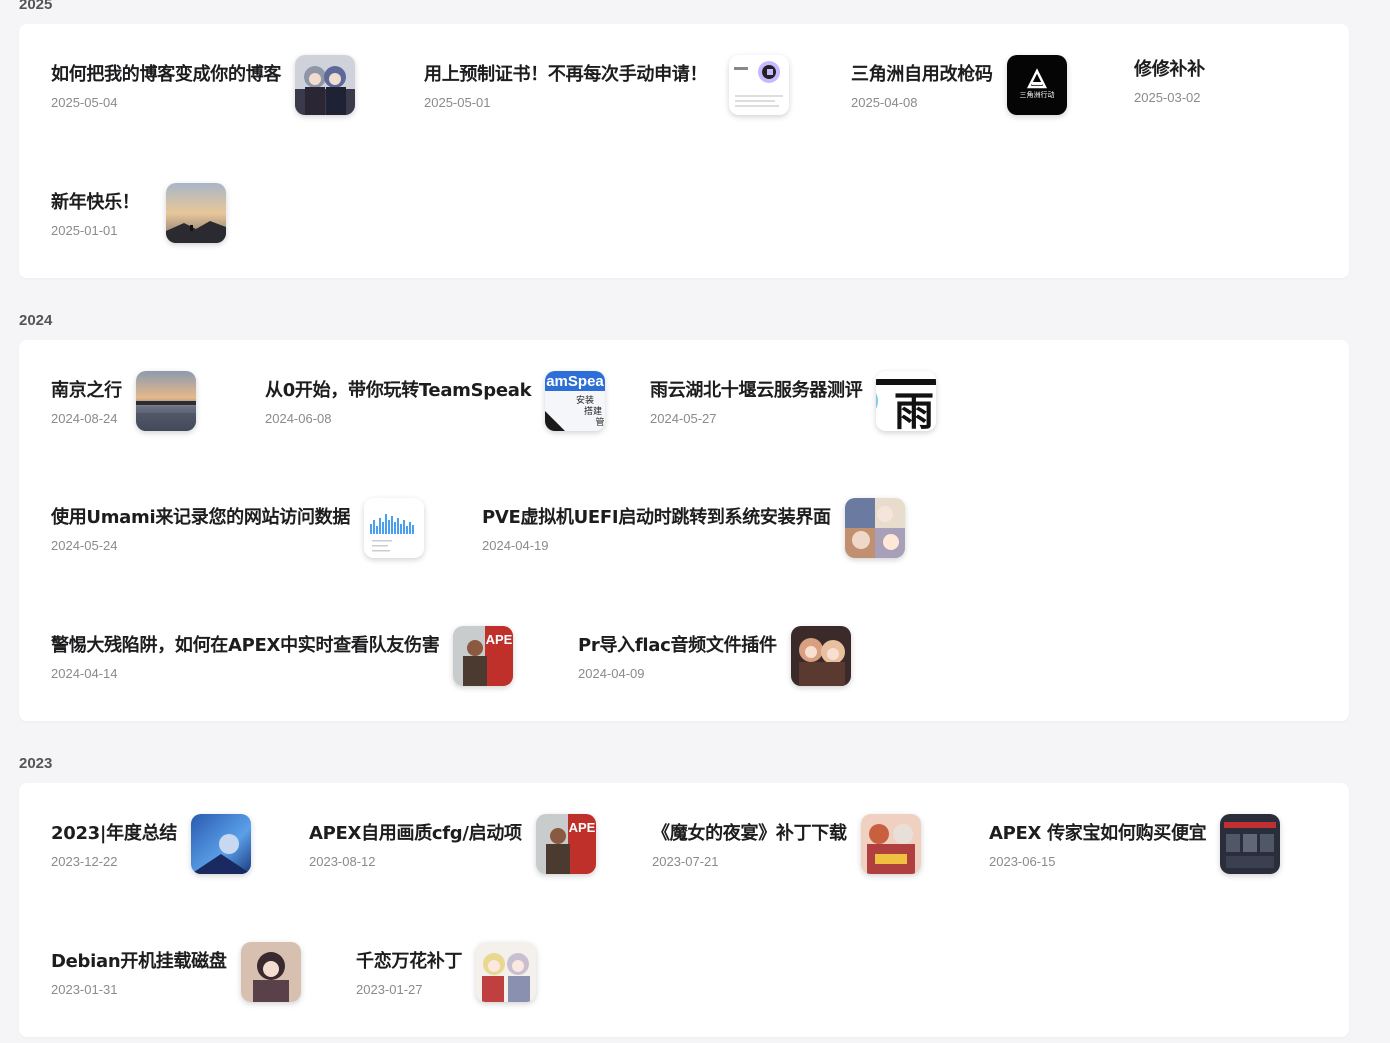  Describe the element at coordinates (820, 656) in the screenshot. I see `anime-character-thumbnail` at that location.